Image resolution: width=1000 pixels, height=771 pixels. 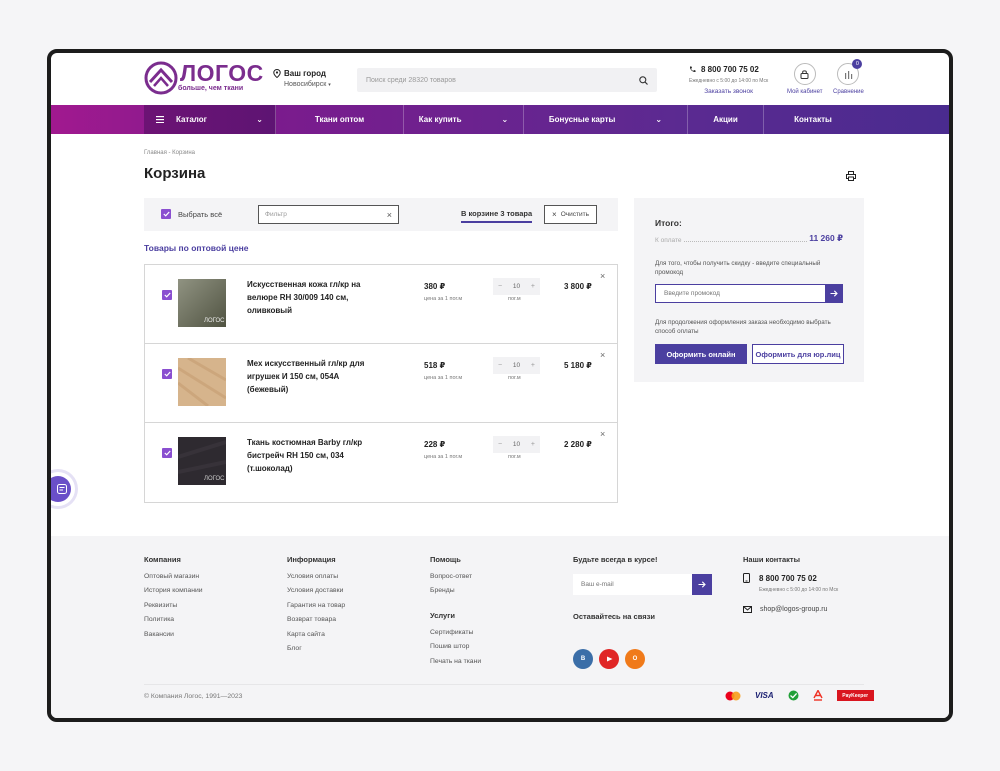 I want to click on nav-promotions: Акции, so click(x=726, y=119).